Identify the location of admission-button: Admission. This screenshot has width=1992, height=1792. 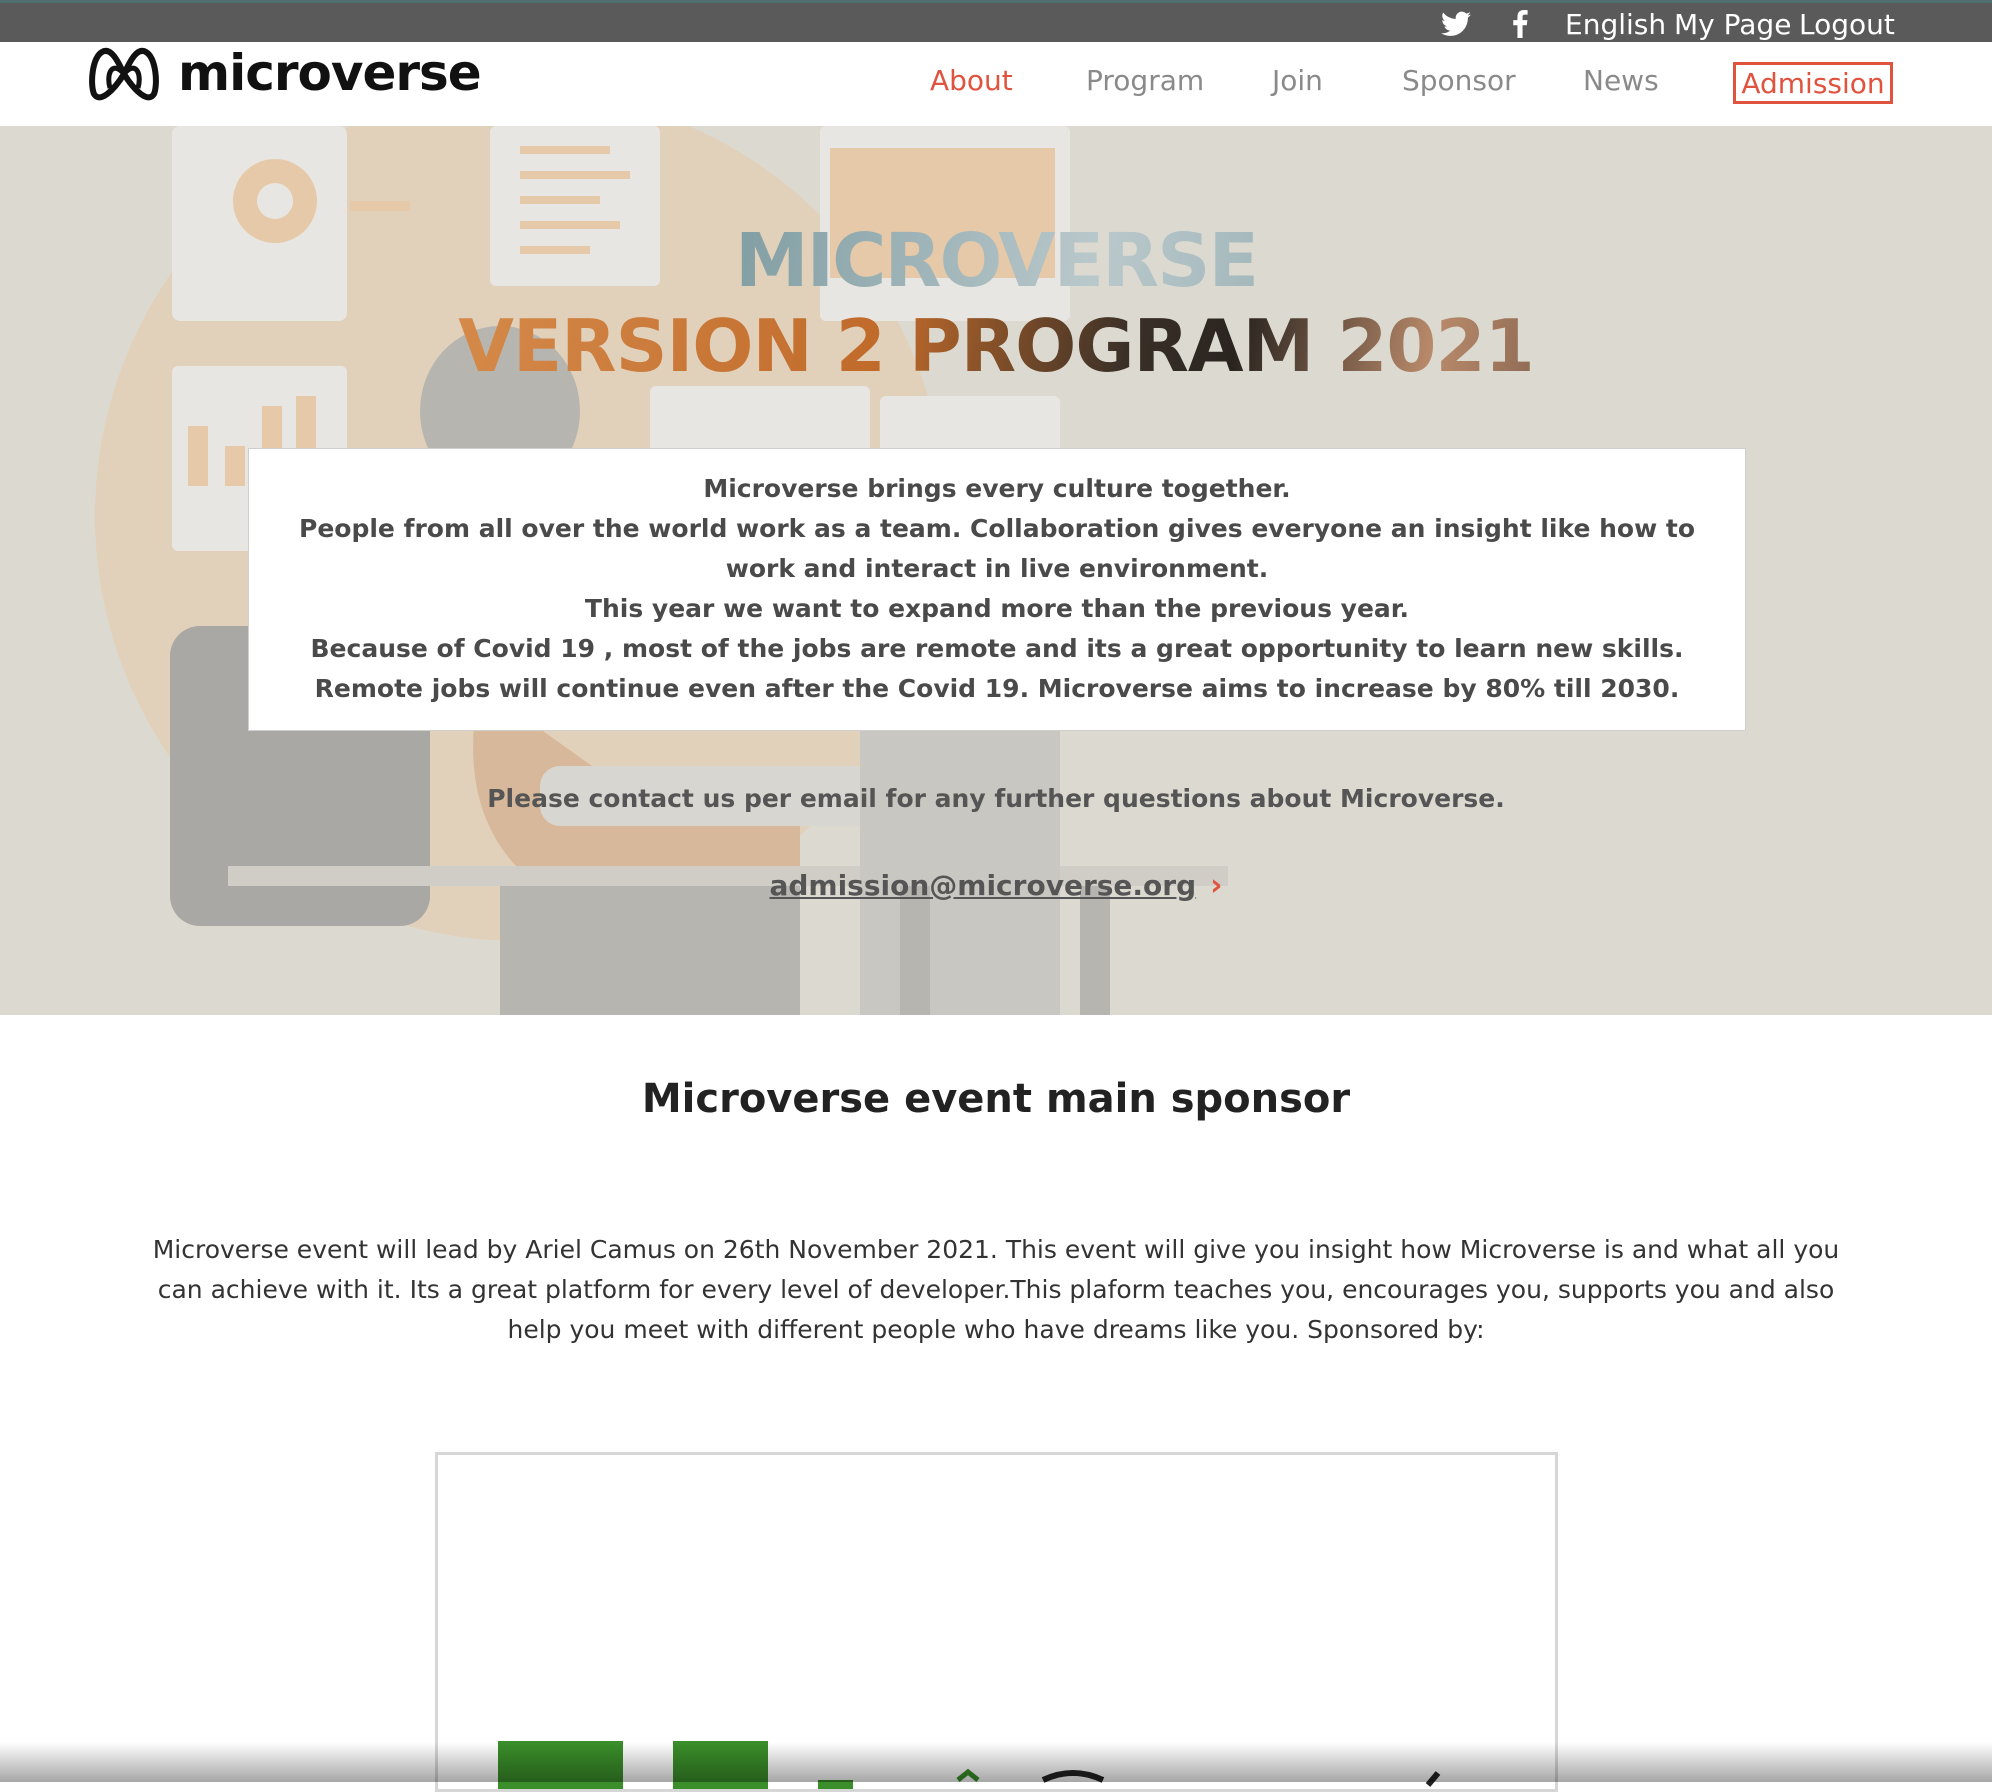
(1813, 83).